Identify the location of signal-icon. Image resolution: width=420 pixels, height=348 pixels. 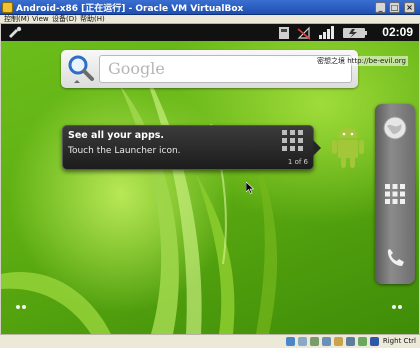
(326, 32).